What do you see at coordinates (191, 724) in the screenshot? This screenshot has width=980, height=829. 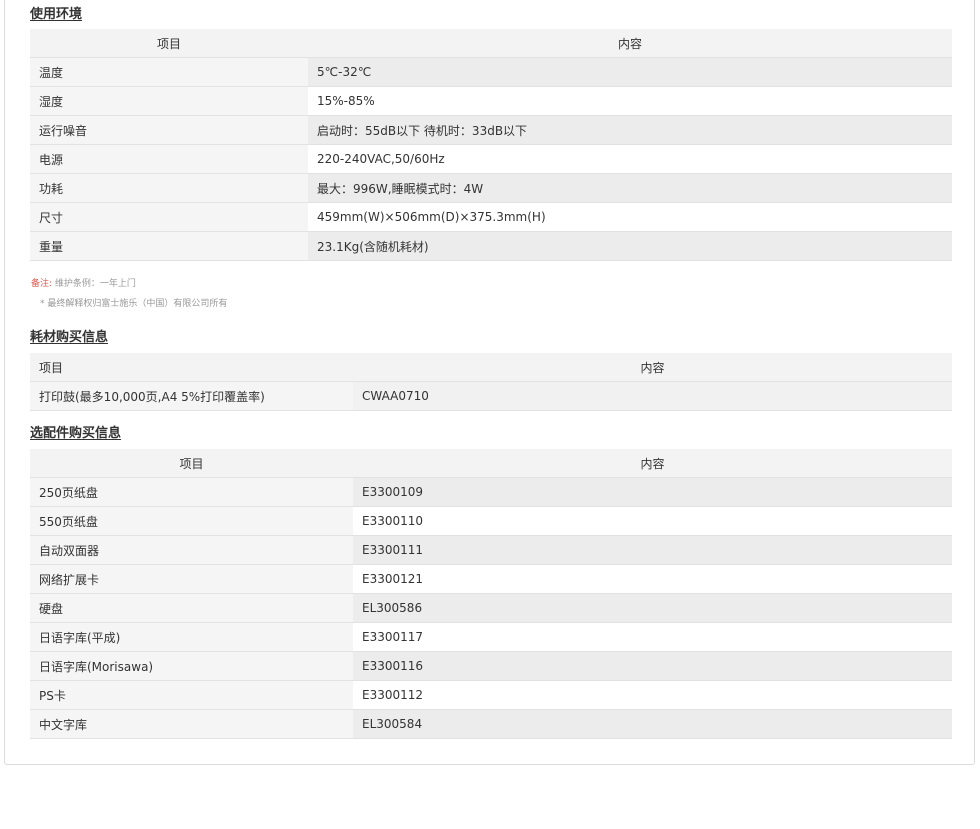 I see `row-label: 中文字库` at bounding box center [191, 724].